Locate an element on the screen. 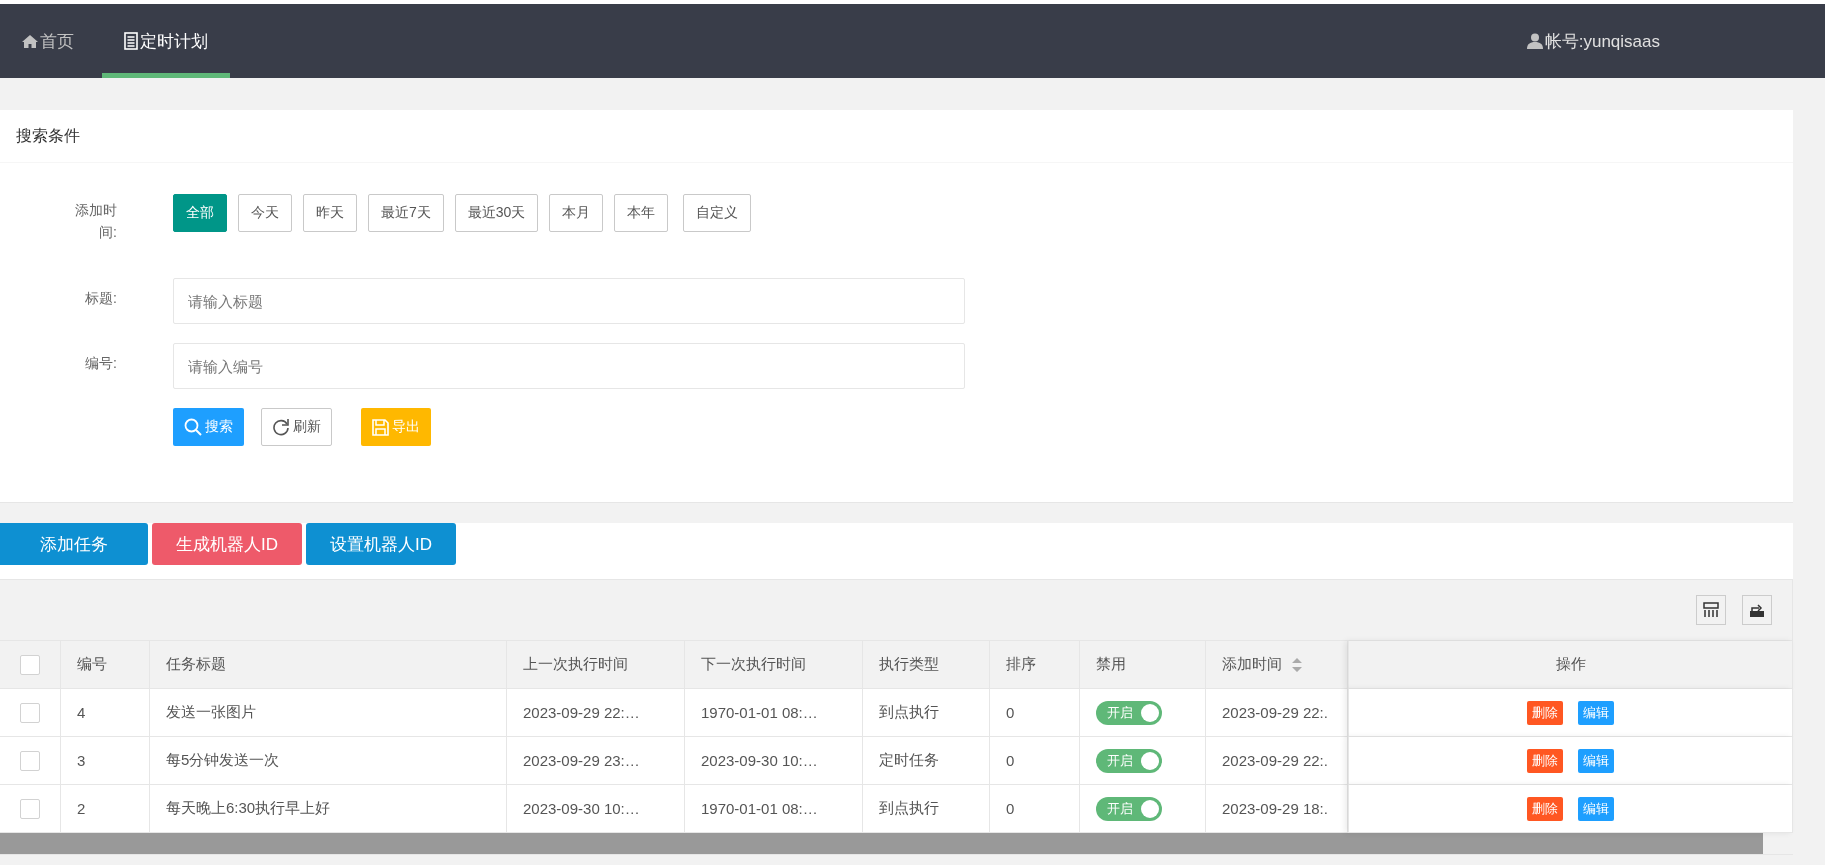  sort-icon is located at coordinates (1297, 664).